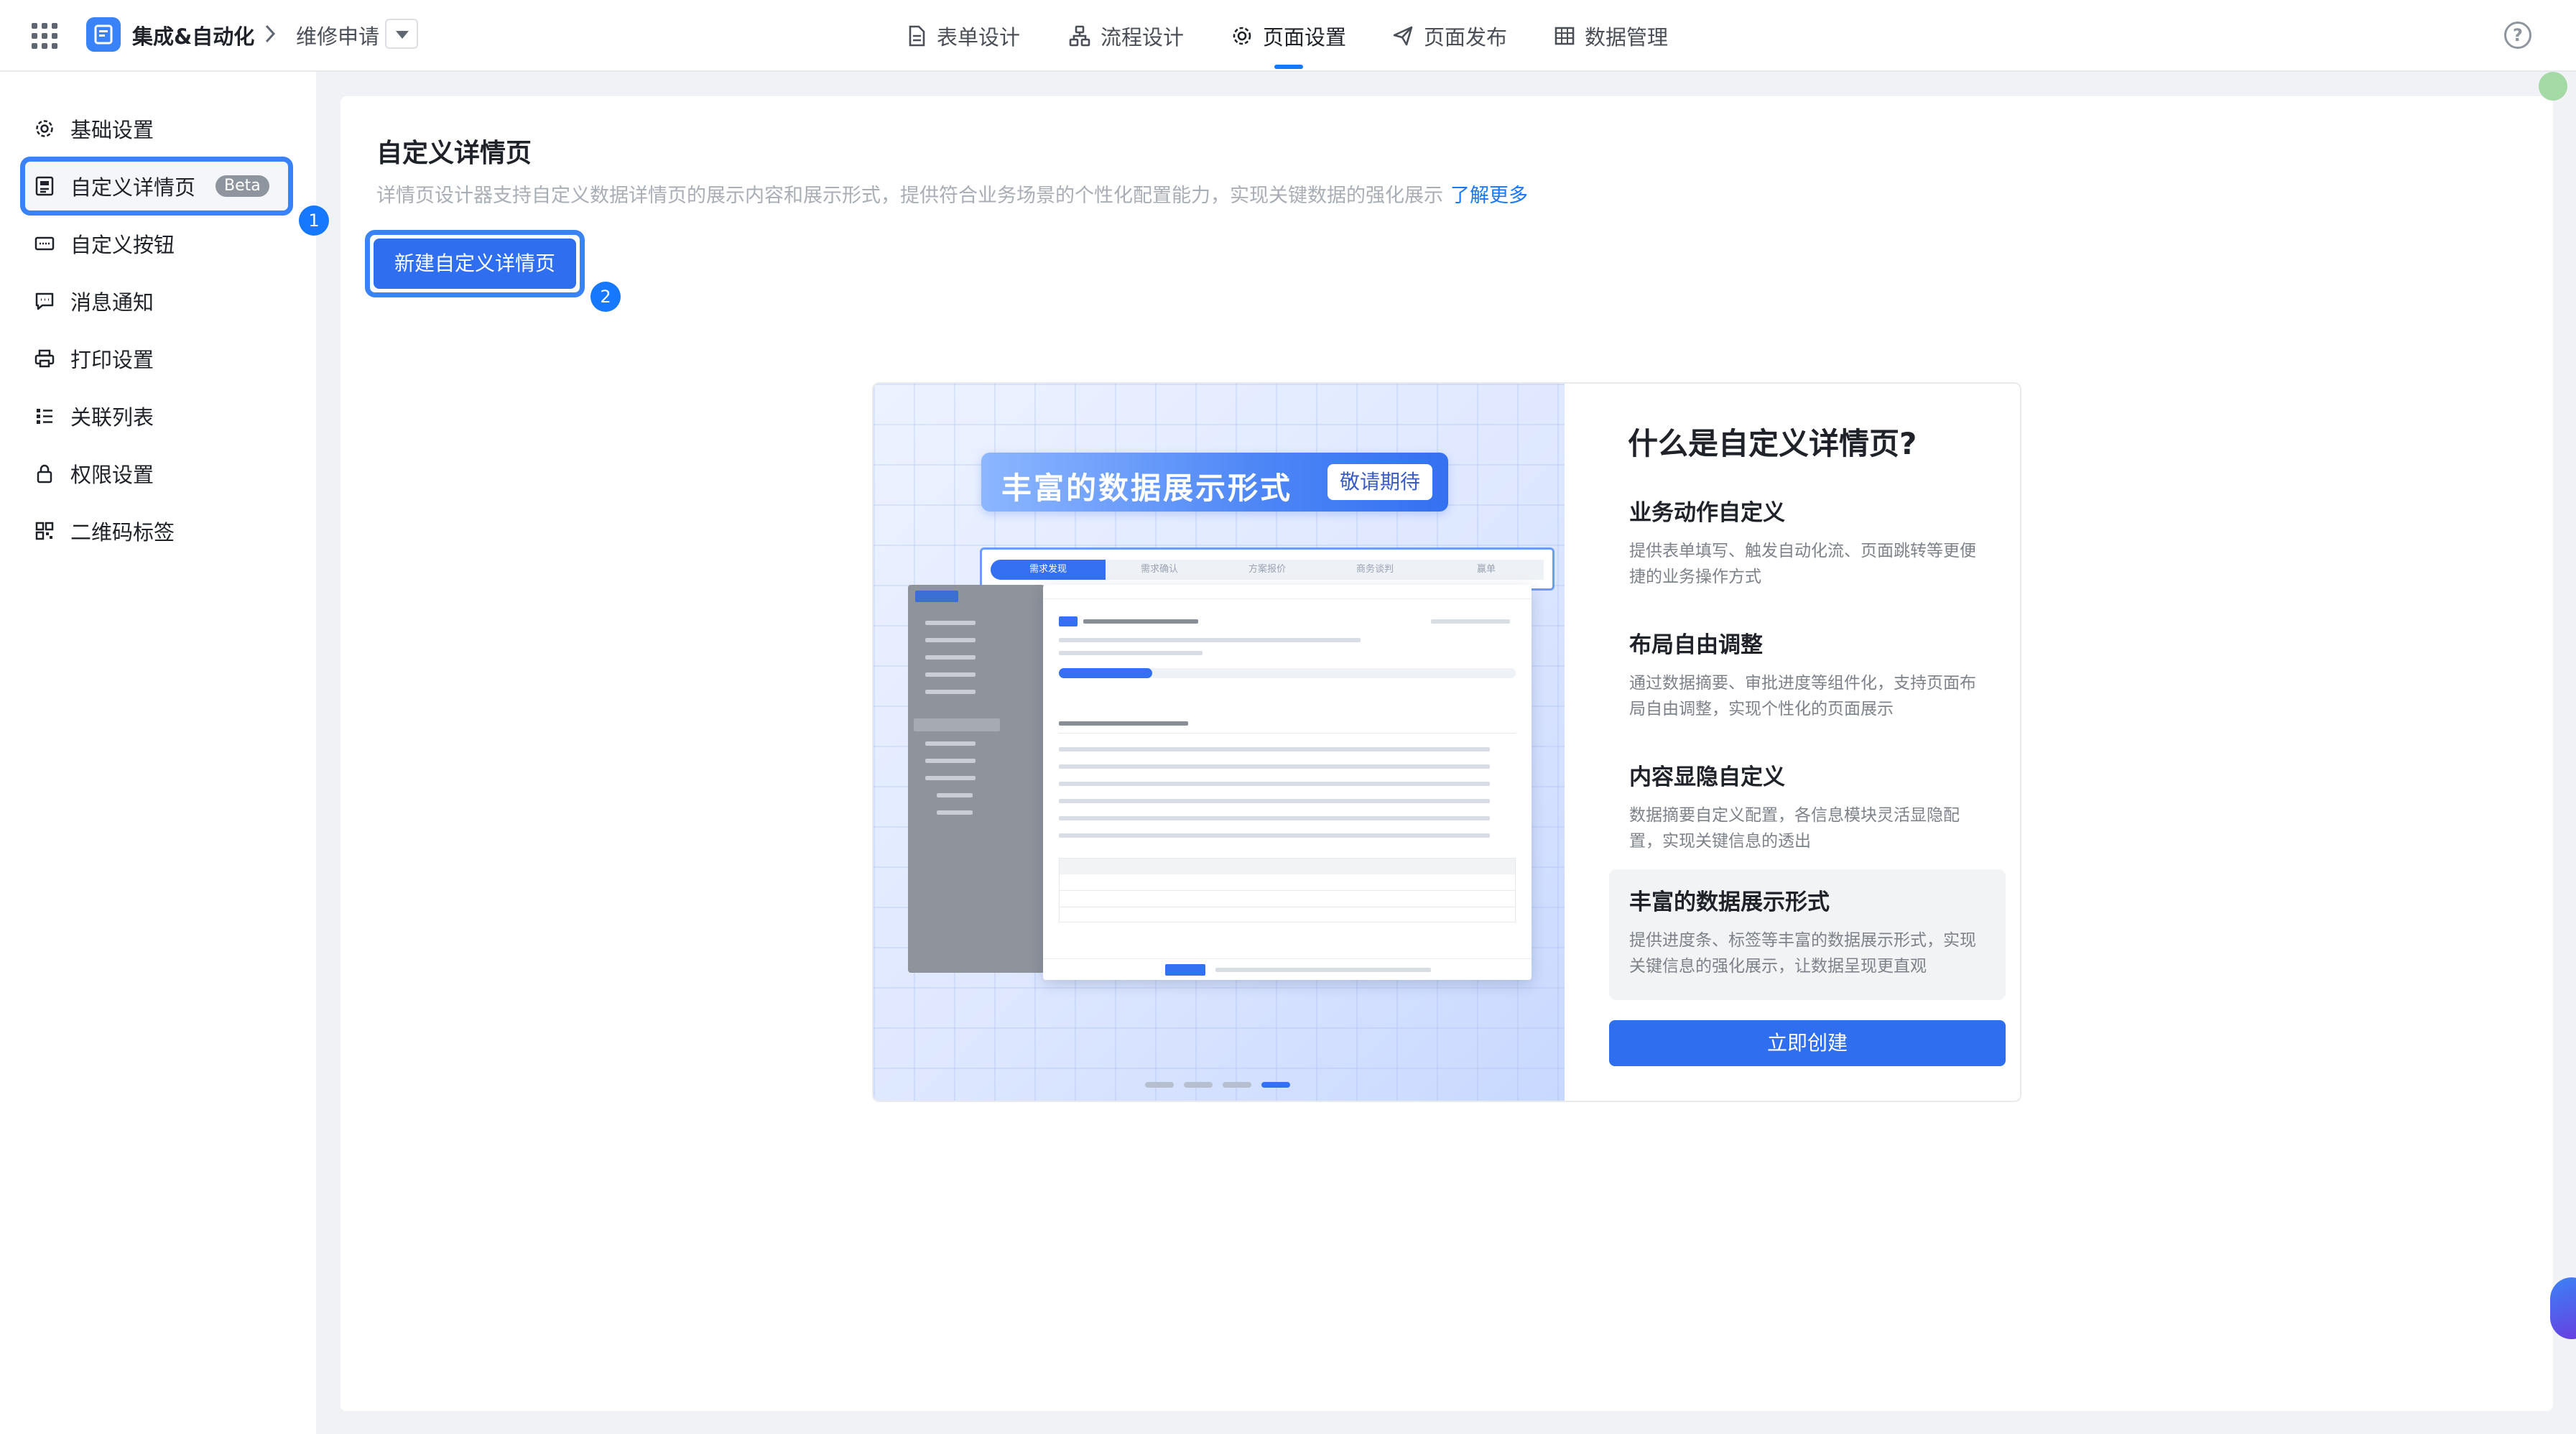 The width and height of the screenshot is (2576, 1434). I want to click on app-grid-icon, so click(44, 36).